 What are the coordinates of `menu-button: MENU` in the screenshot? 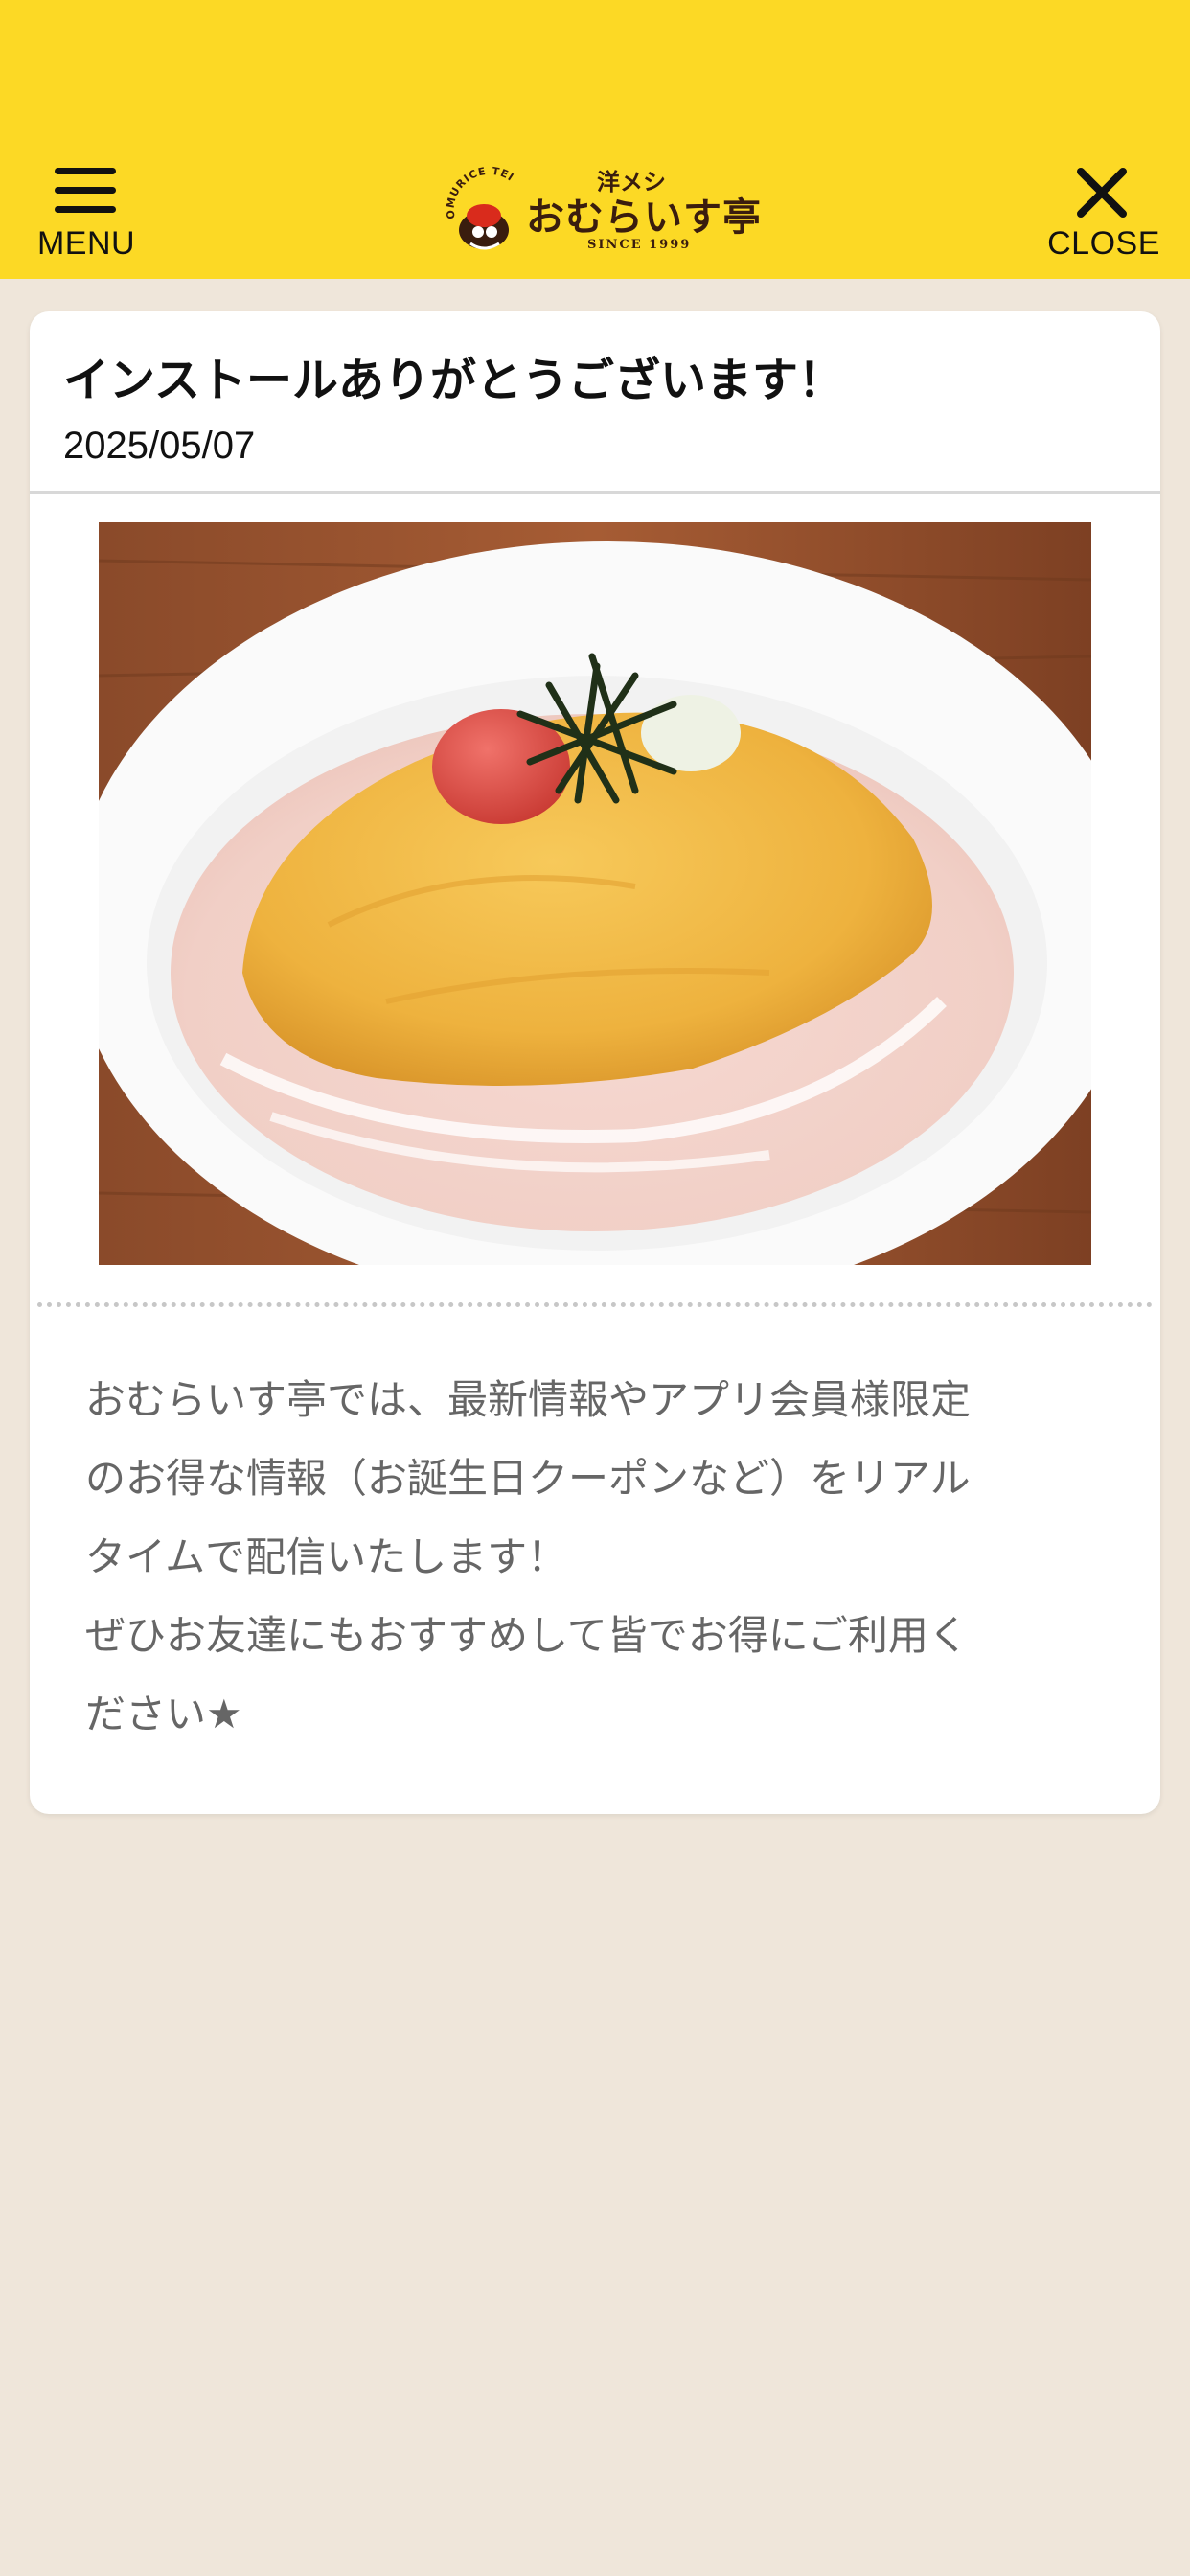 It's located at (87, 211).